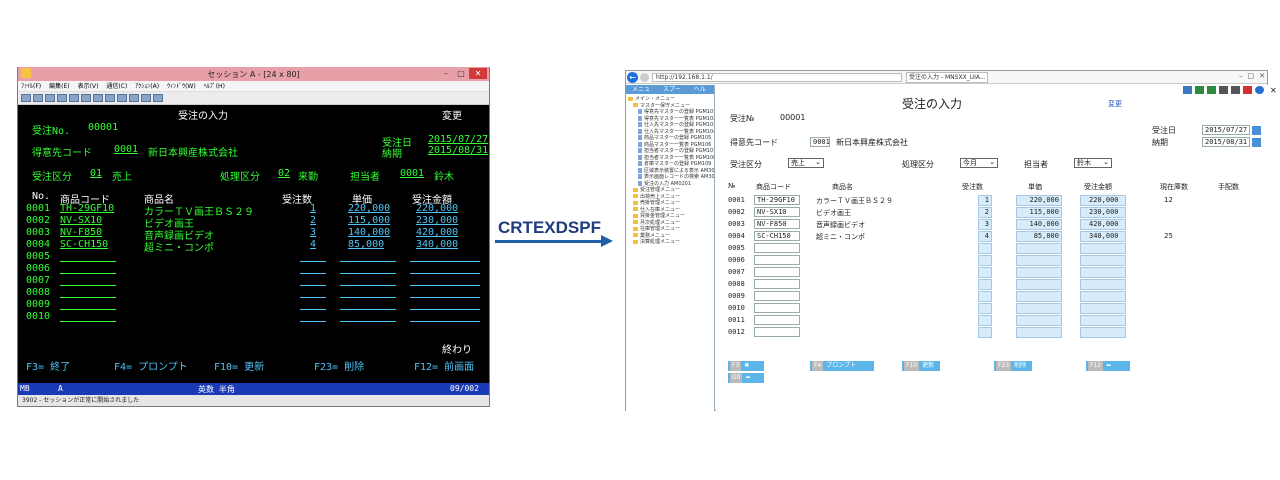 This screenshot has height=480, width=1280. What do you see at coordinates (437, 220) in the screenshot?
I see `row-amount: 230,000` at bounding box center [437, 220].